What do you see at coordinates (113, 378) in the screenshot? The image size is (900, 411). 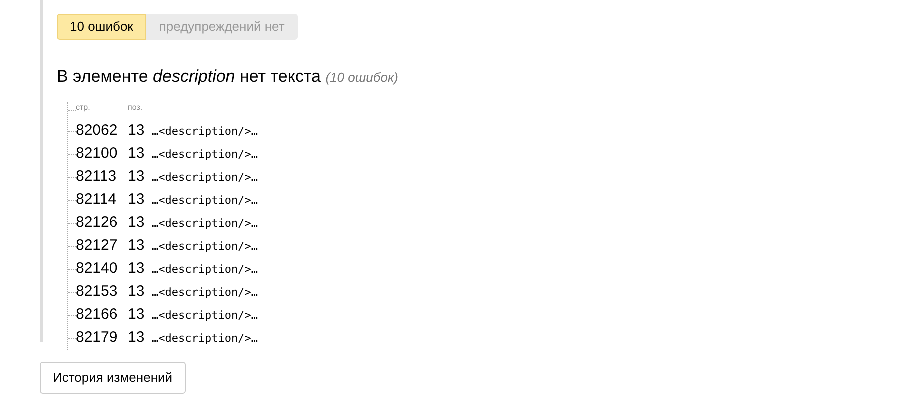 I see `history-button: История изменений` at bounding box center [113, 378].